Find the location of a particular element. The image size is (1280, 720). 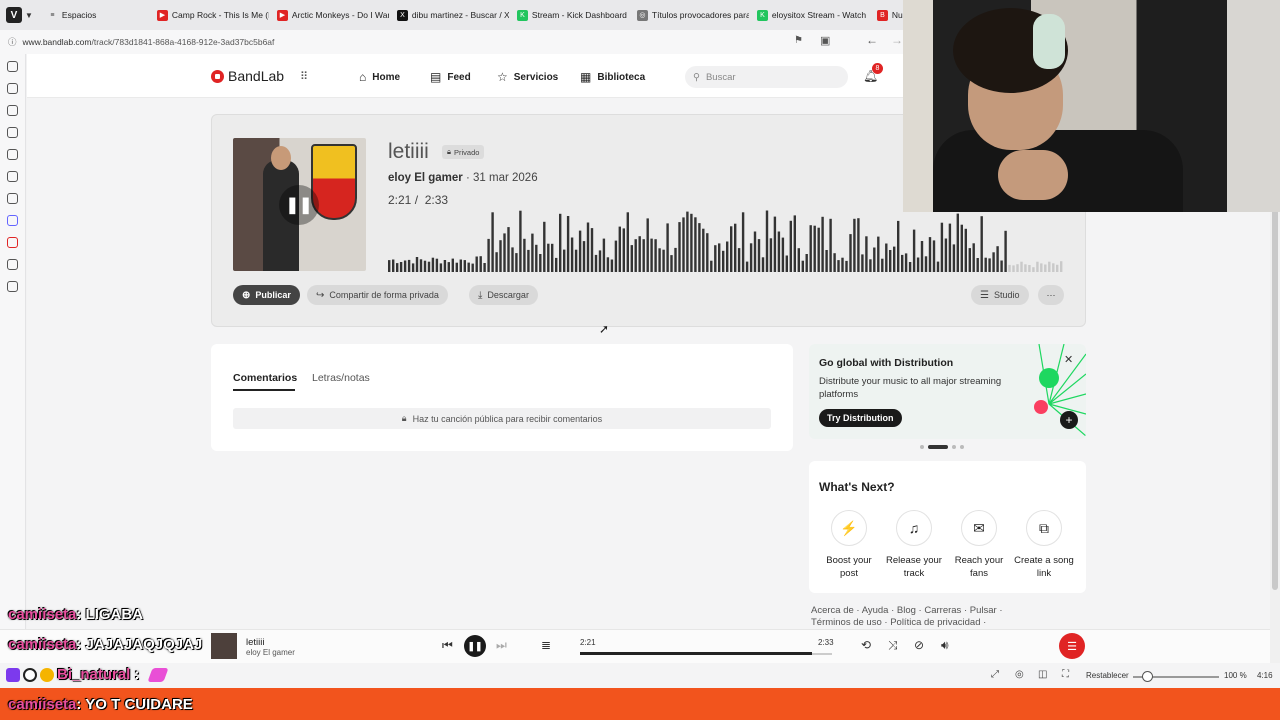

next-icon: ⏭︎ is located at coordinates (501, 645).